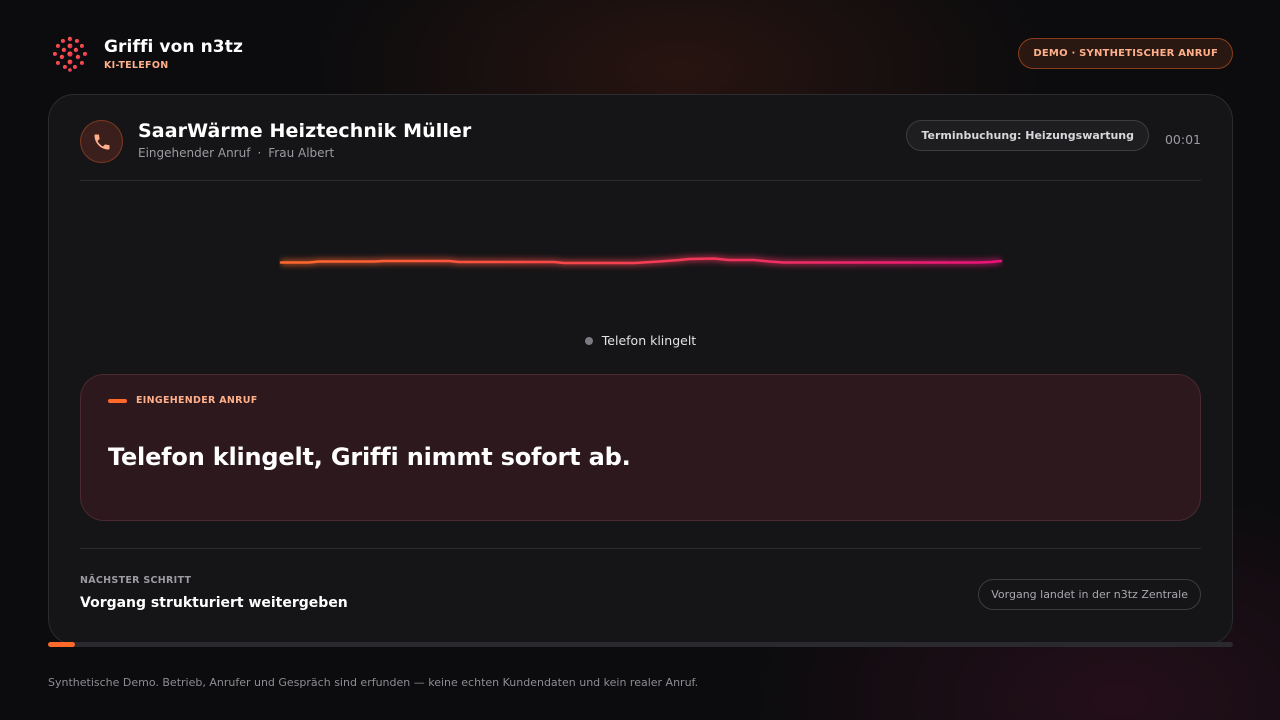 The width and height of the screenshot is (1280, 720). I want to click on call-meta: Eingehender Anruf · Frau Albert, so click(236, 153).